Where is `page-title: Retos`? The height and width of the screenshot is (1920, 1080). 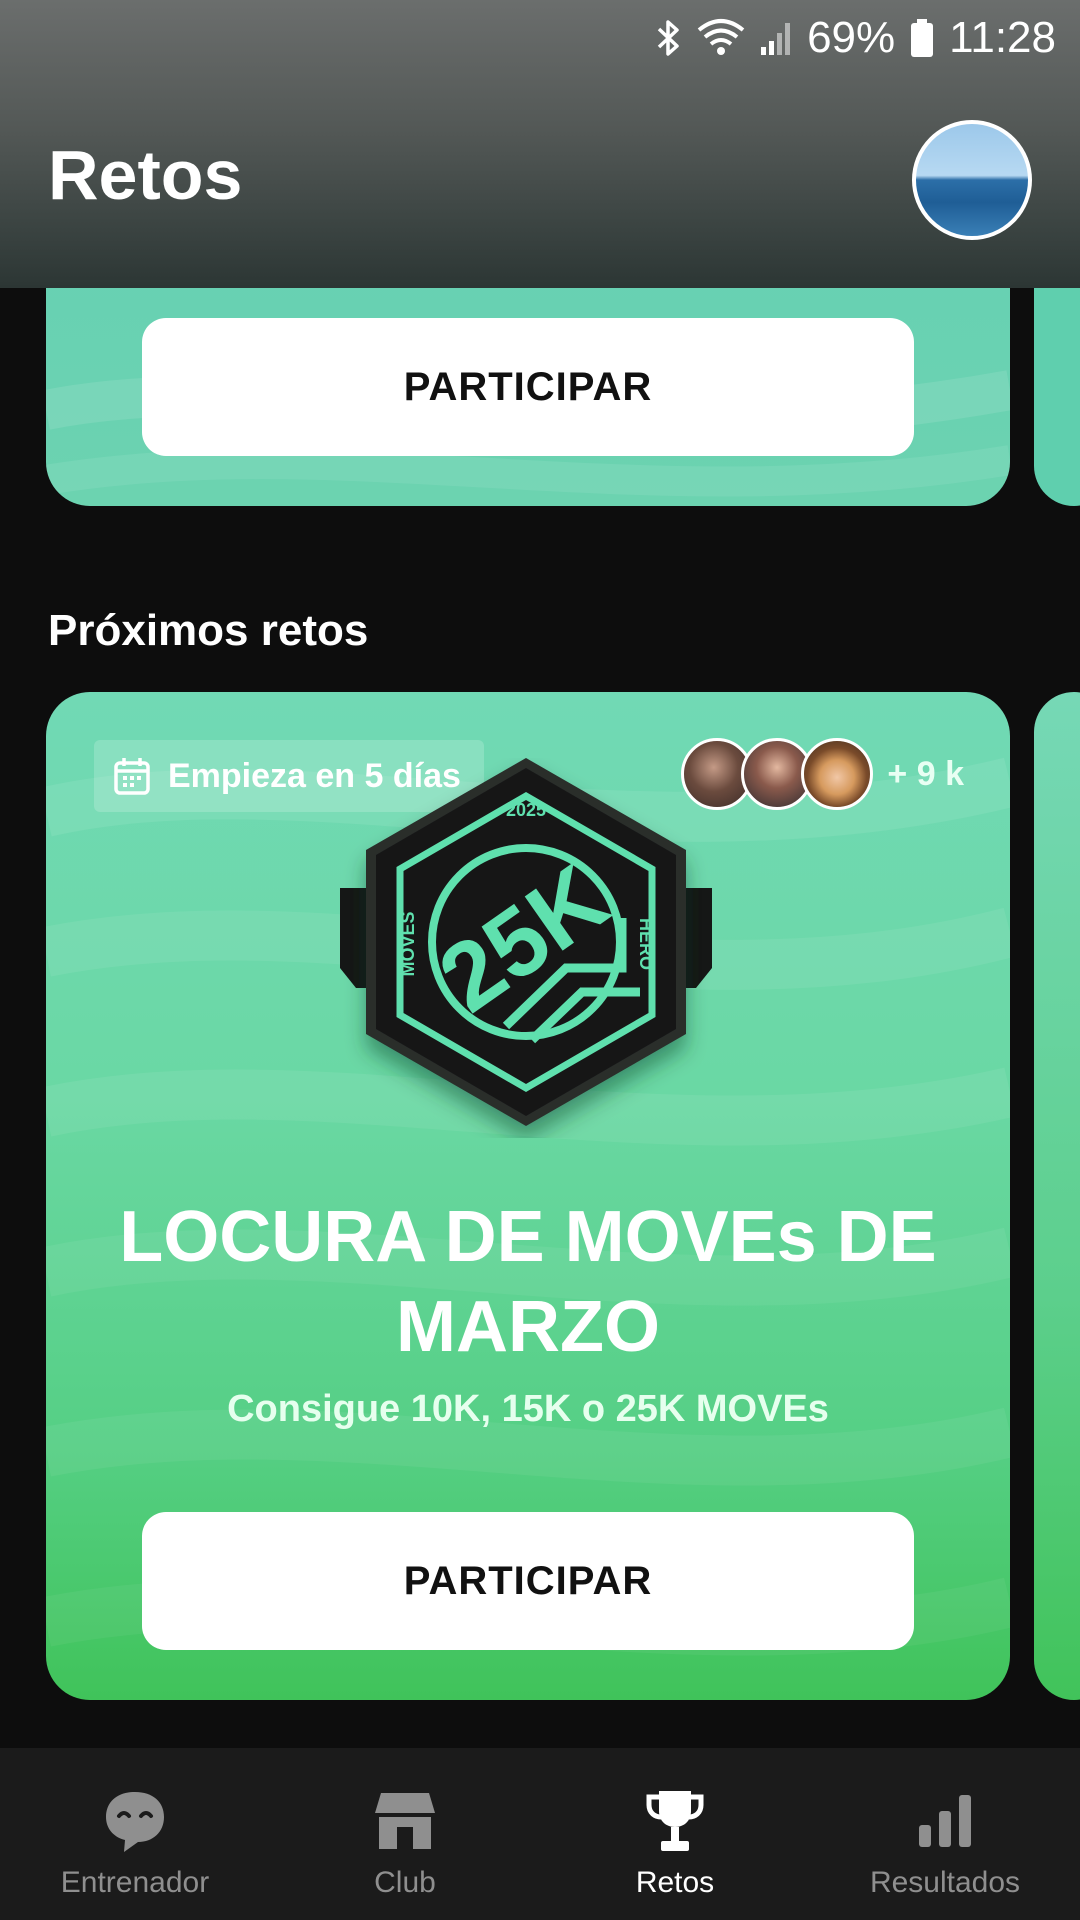
page-title: Retos is located at coordinates (145, 175).